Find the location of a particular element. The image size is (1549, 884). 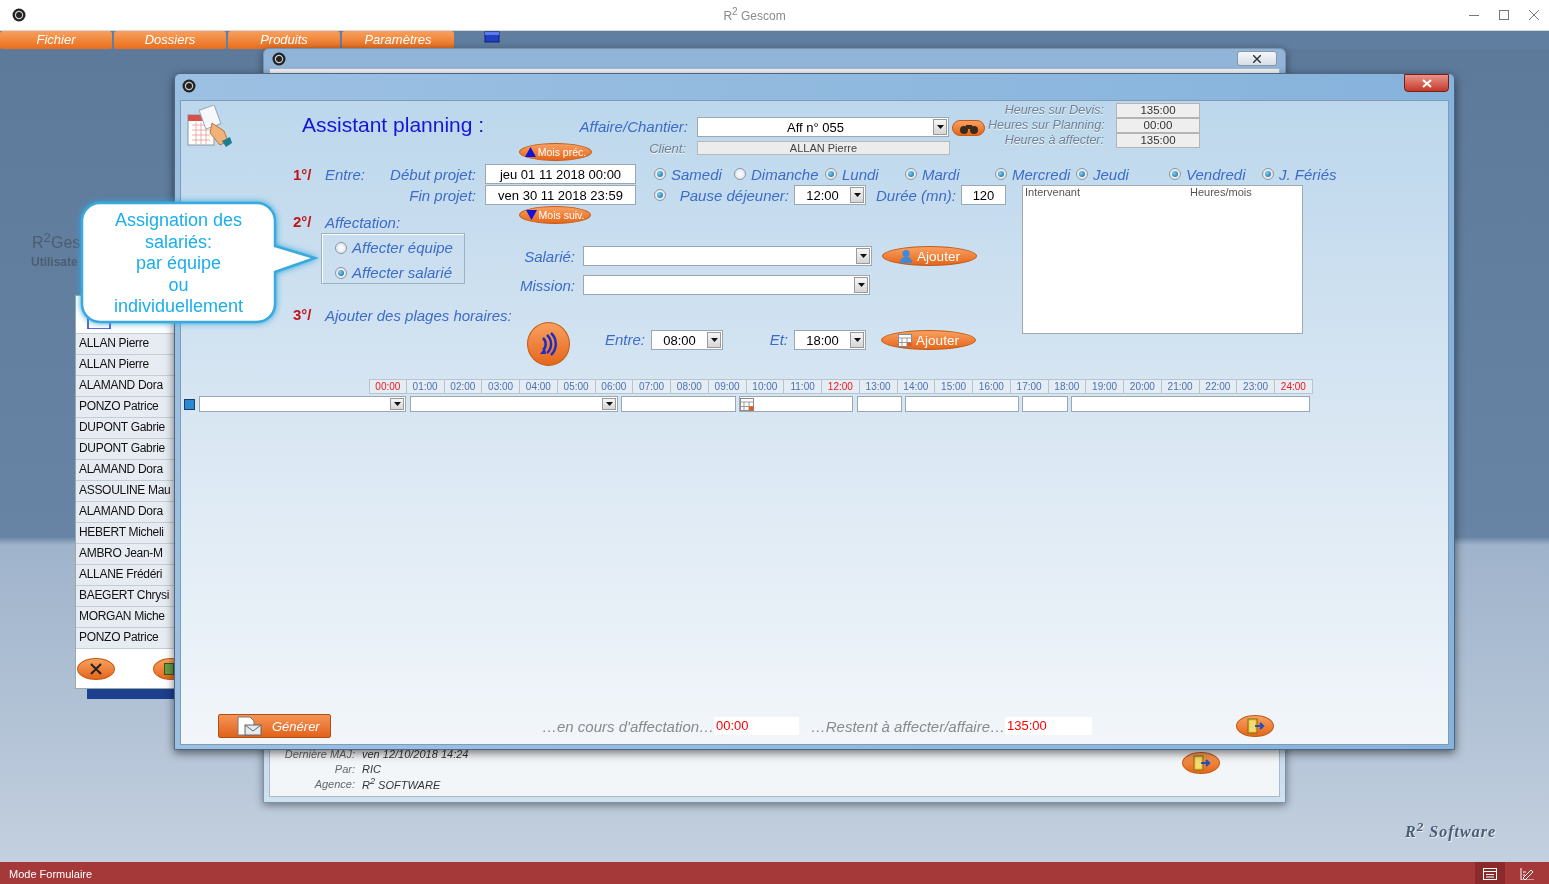

date-field is located at coordinates (796, 404).